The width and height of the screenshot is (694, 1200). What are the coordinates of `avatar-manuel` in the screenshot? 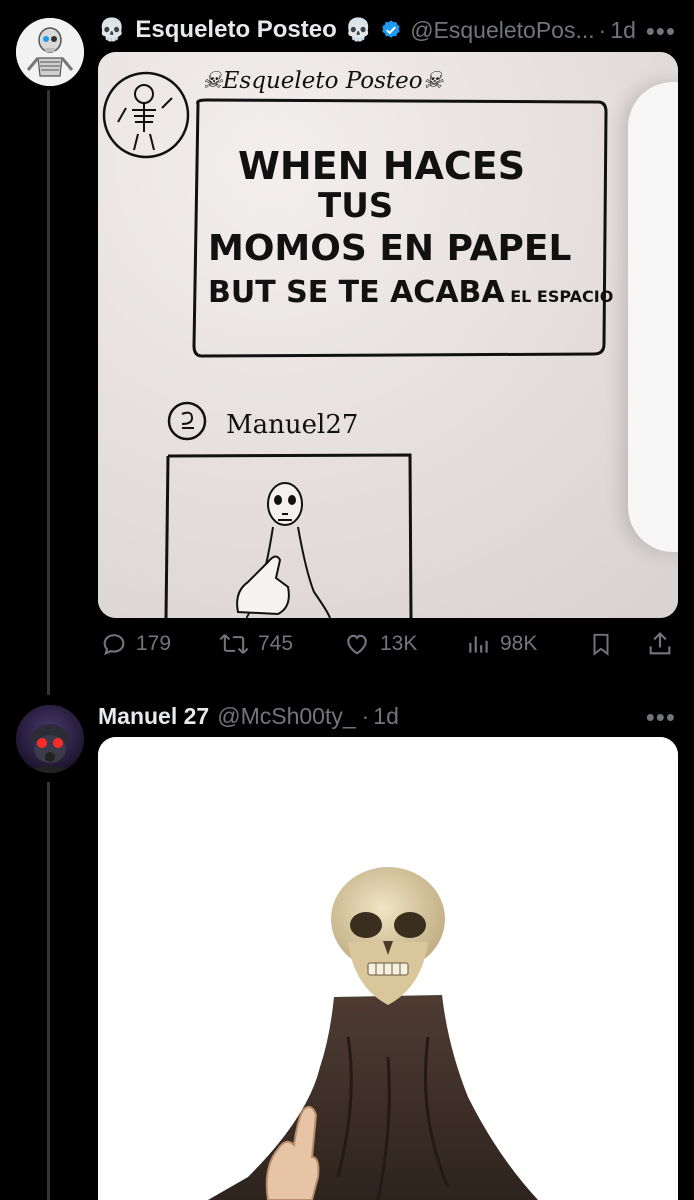 It's located at (50, 739).